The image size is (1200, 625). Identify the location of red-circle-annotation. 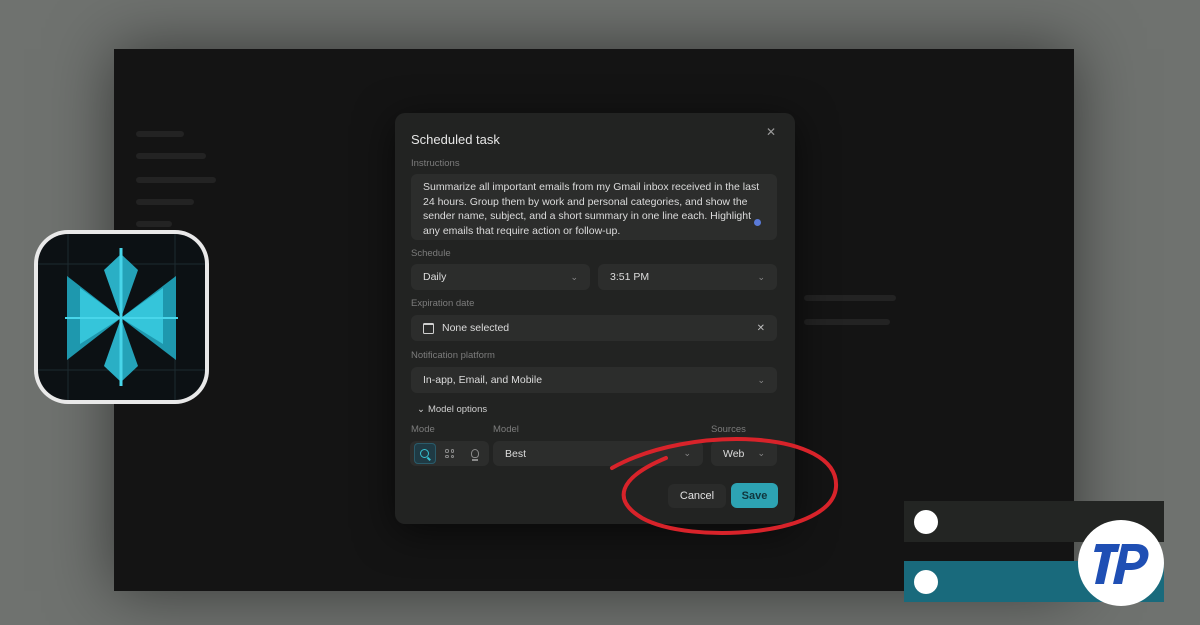
(724, 486).